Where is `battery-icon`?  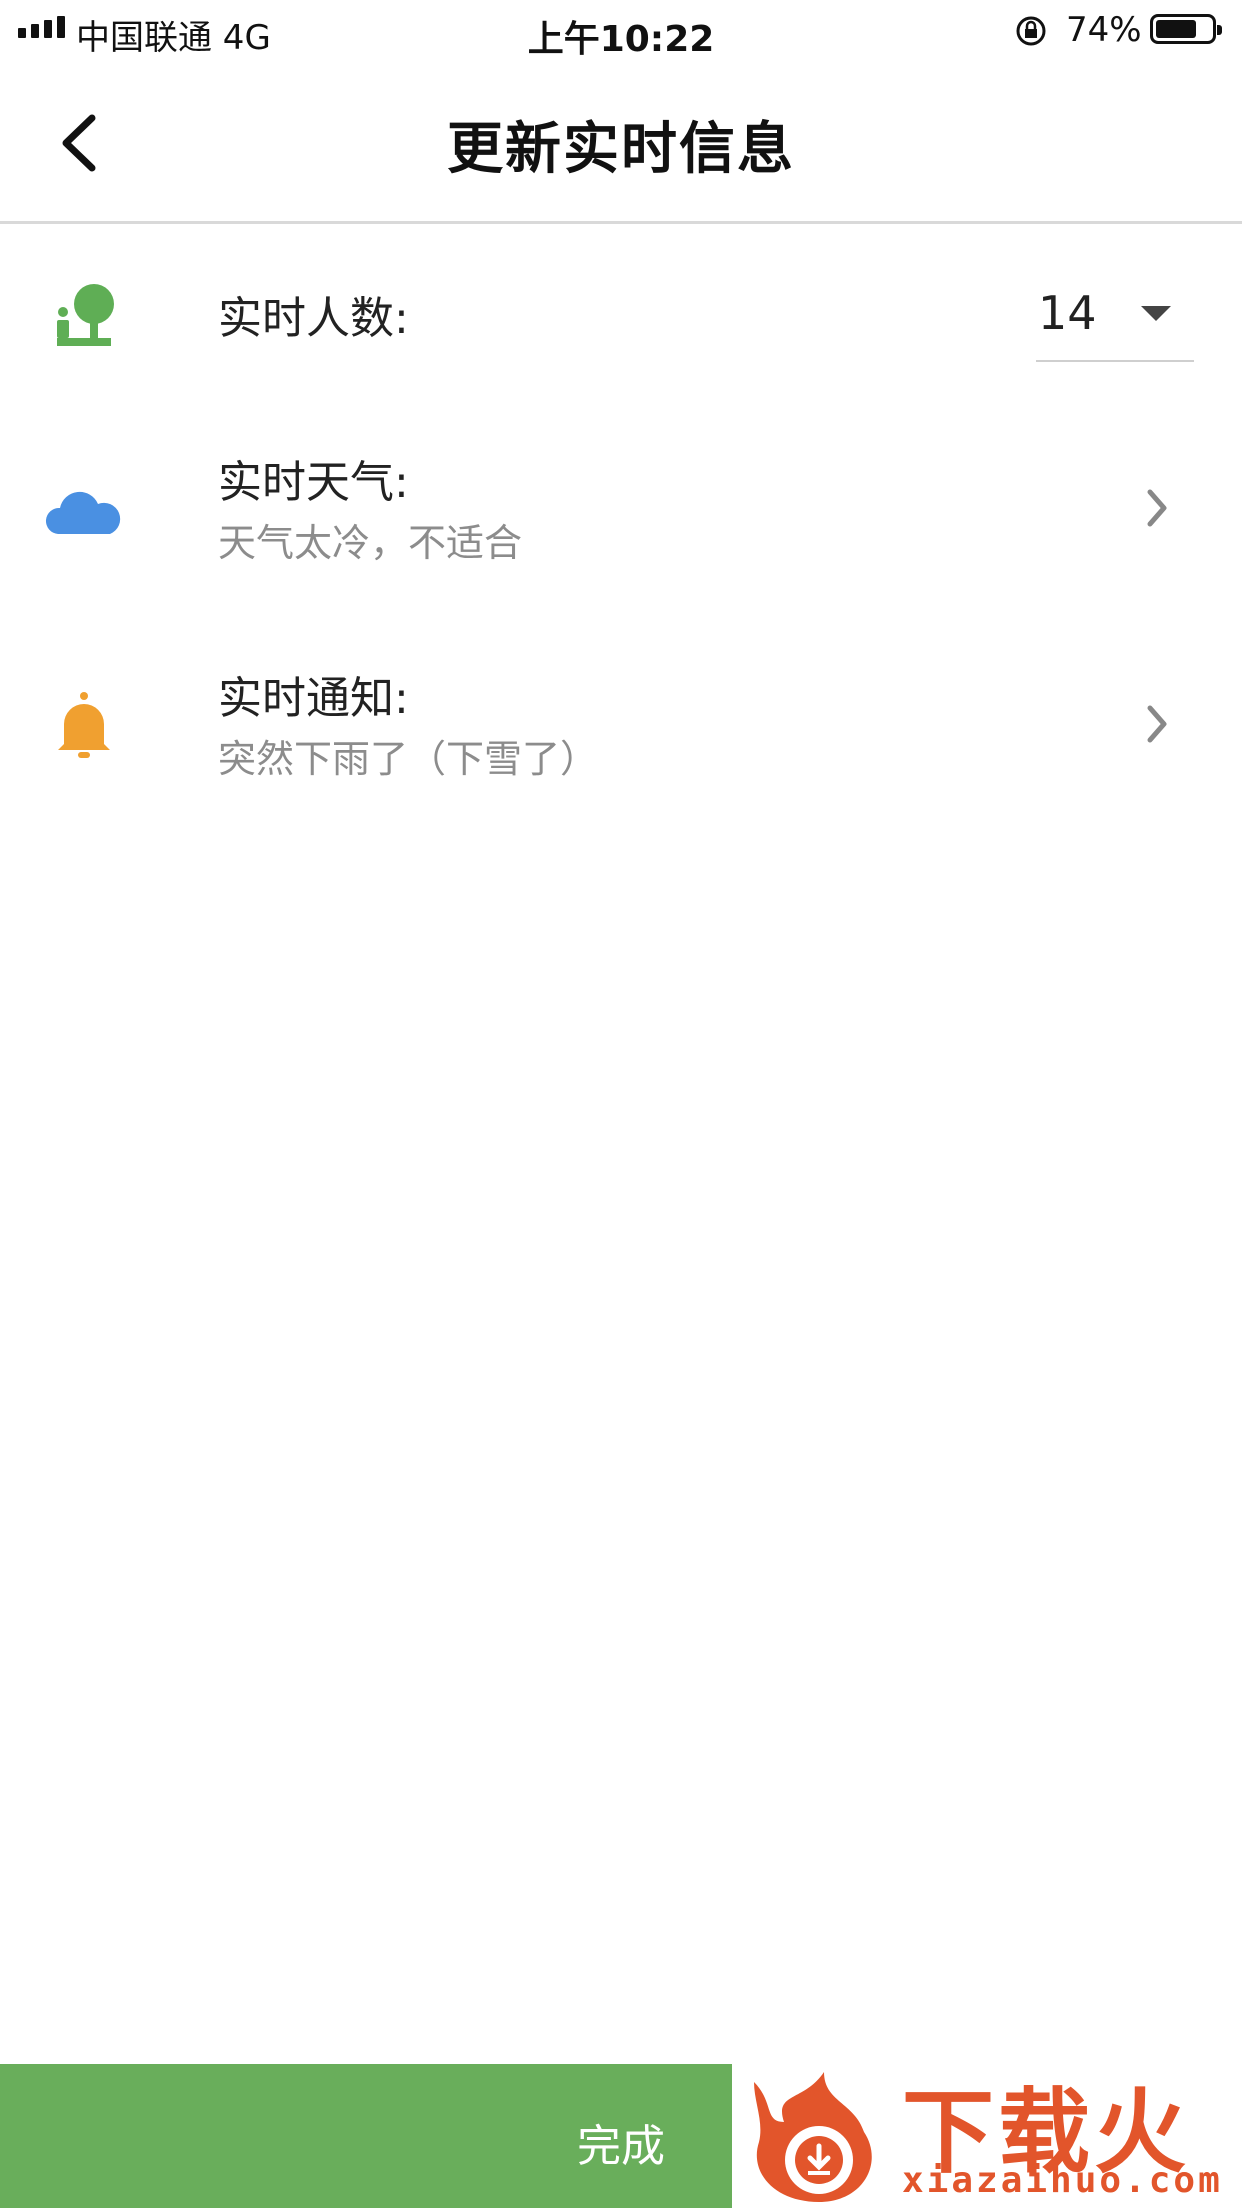
battery-icon is located at coordinates (1186, 29).